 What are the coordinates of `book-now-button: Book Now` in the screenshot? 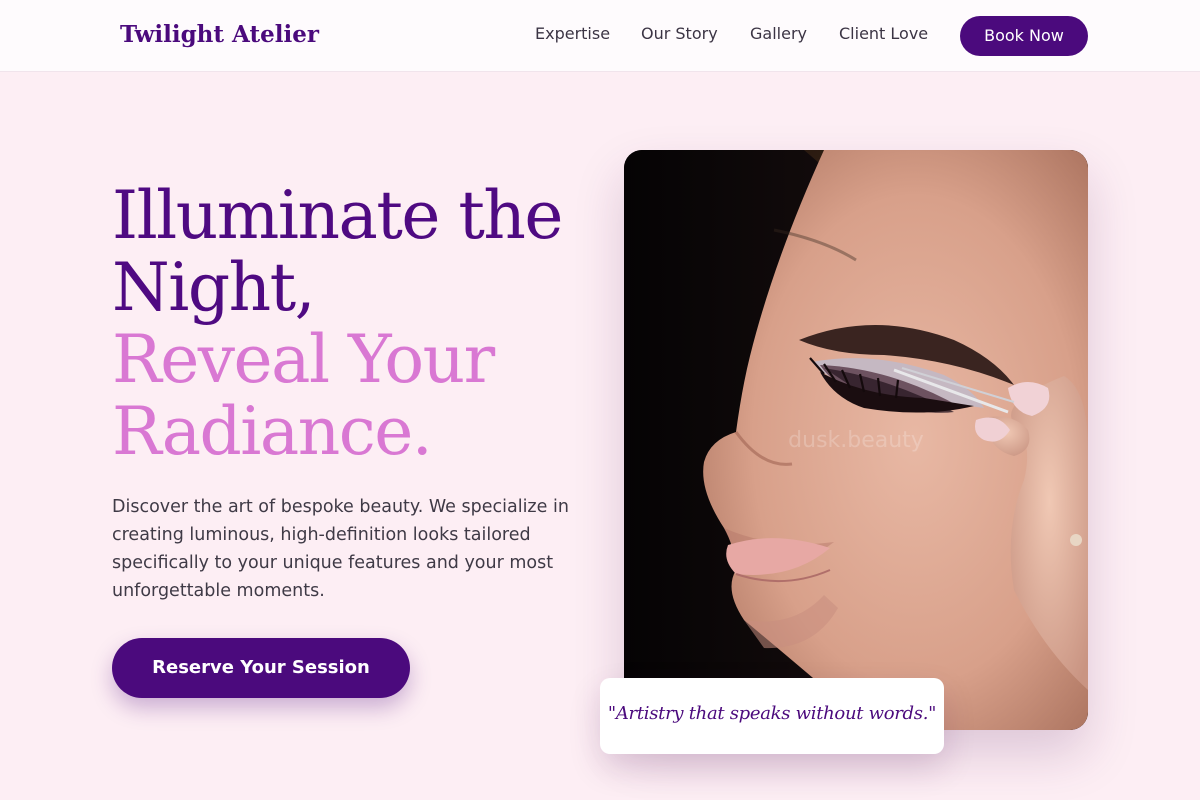 It's located at (1024, 36).